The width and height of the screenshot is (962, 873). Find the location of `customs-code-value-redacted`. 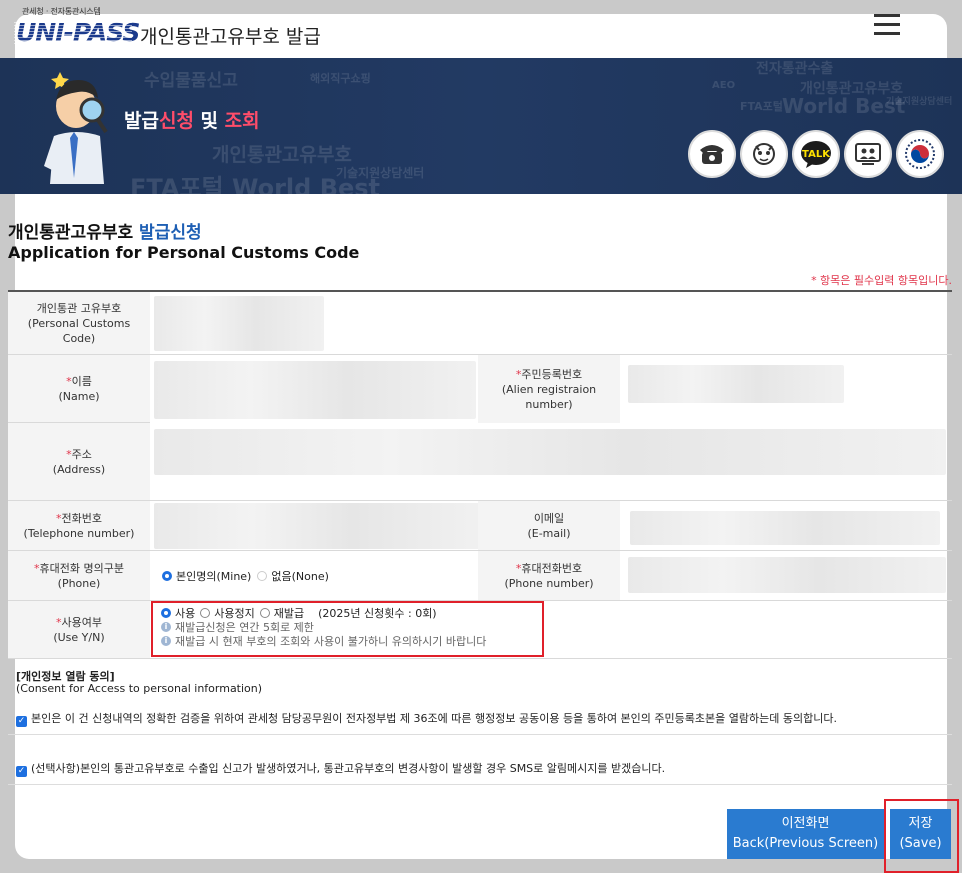

customs-code-value-redacted is located at coordinates (239, 323).